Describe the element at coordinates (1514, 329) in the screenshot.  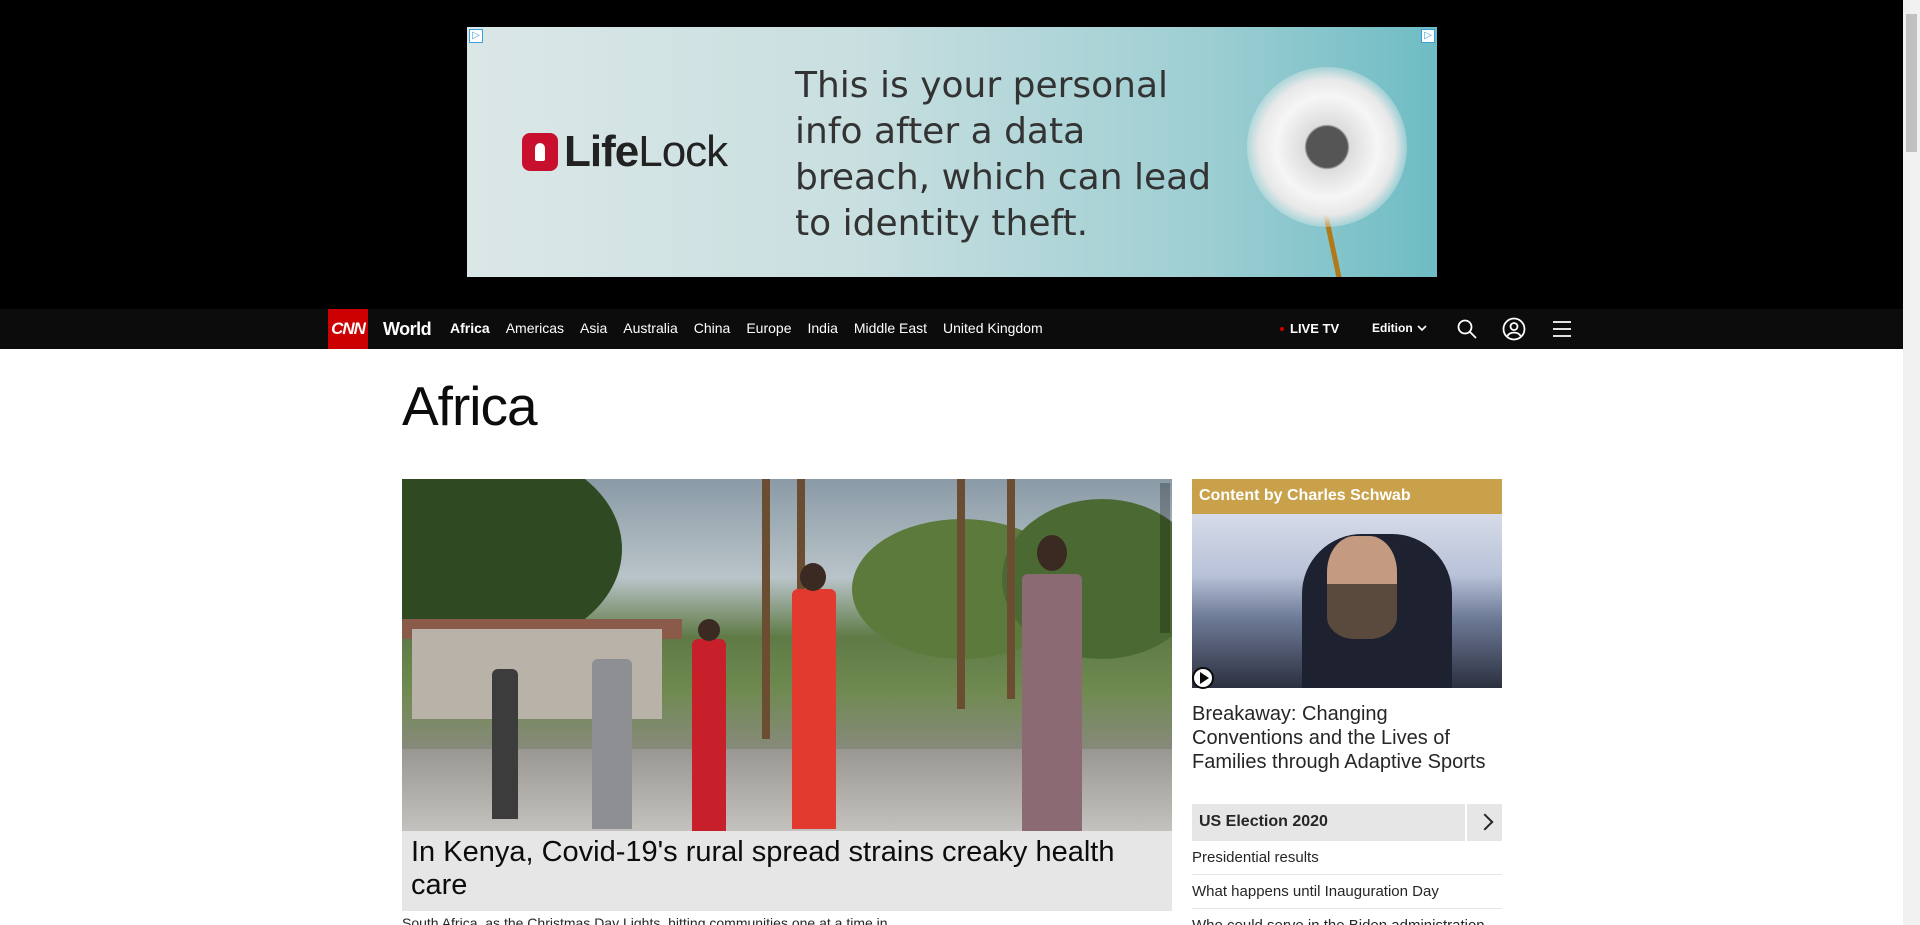
I see `account-icon` at that location.